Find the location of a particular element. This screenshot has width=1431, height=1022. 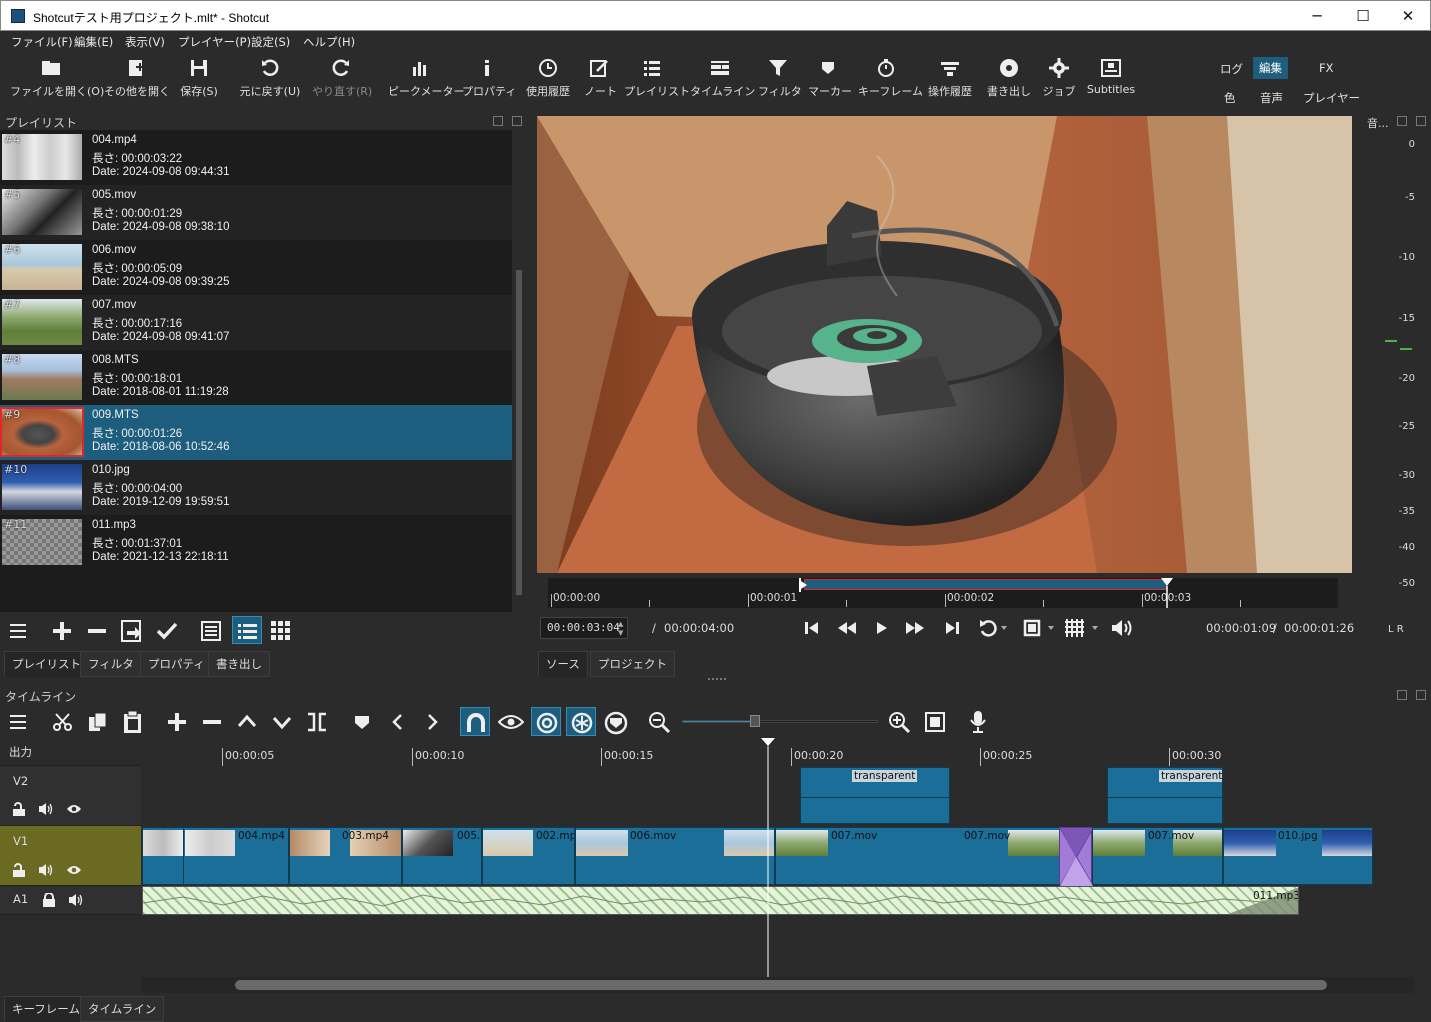

tab-timeline: タイムライン is located at coordinates (122, 1009).